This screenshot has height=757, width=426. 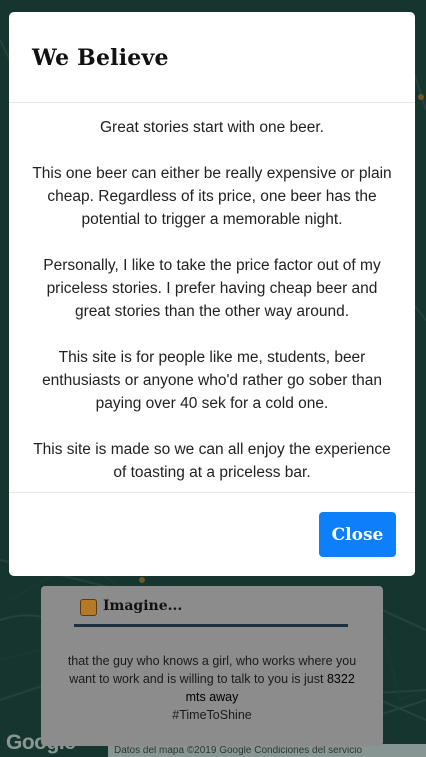 What do you see at coordinates (211, 625) in the screenshot?
I see `imagine-divider` at bounding box center [211, 625].